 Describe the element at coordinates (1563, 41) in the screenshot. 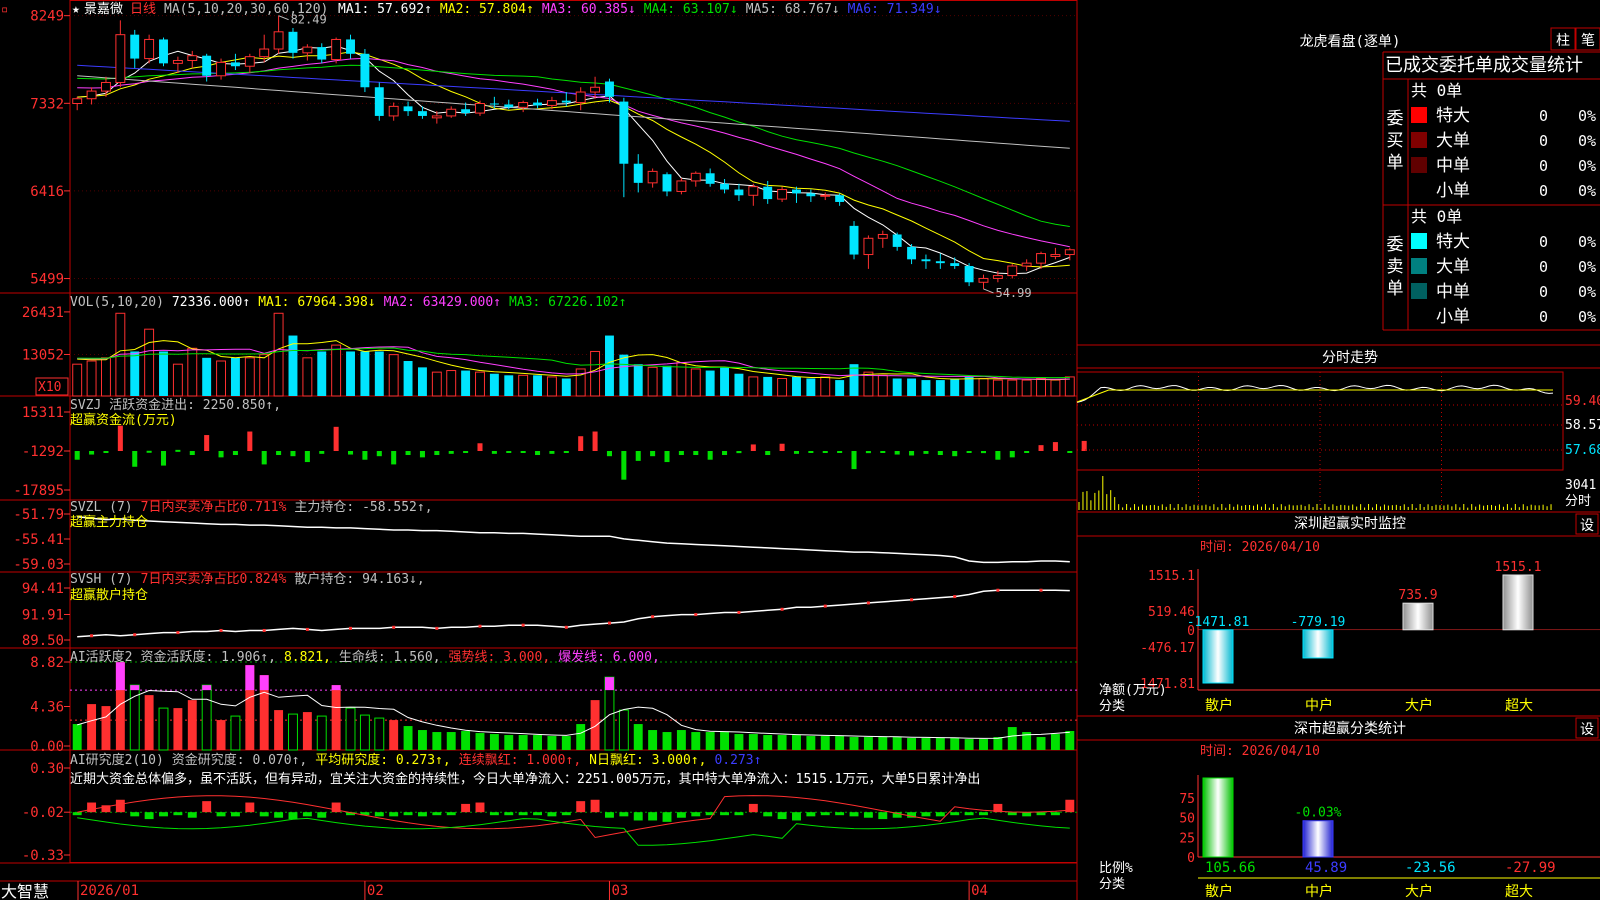

I see `longhu-tab-label: 柱` at that location.